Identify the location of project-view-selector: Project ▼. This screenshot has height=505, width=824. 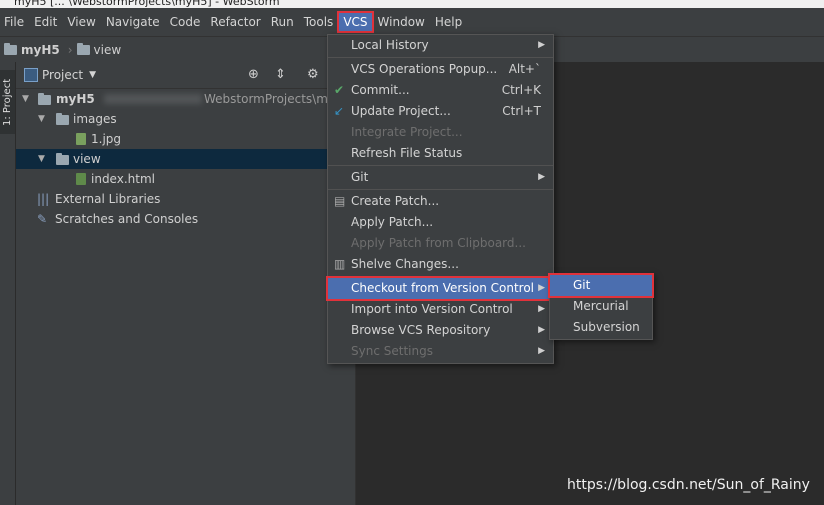
(69, 75).